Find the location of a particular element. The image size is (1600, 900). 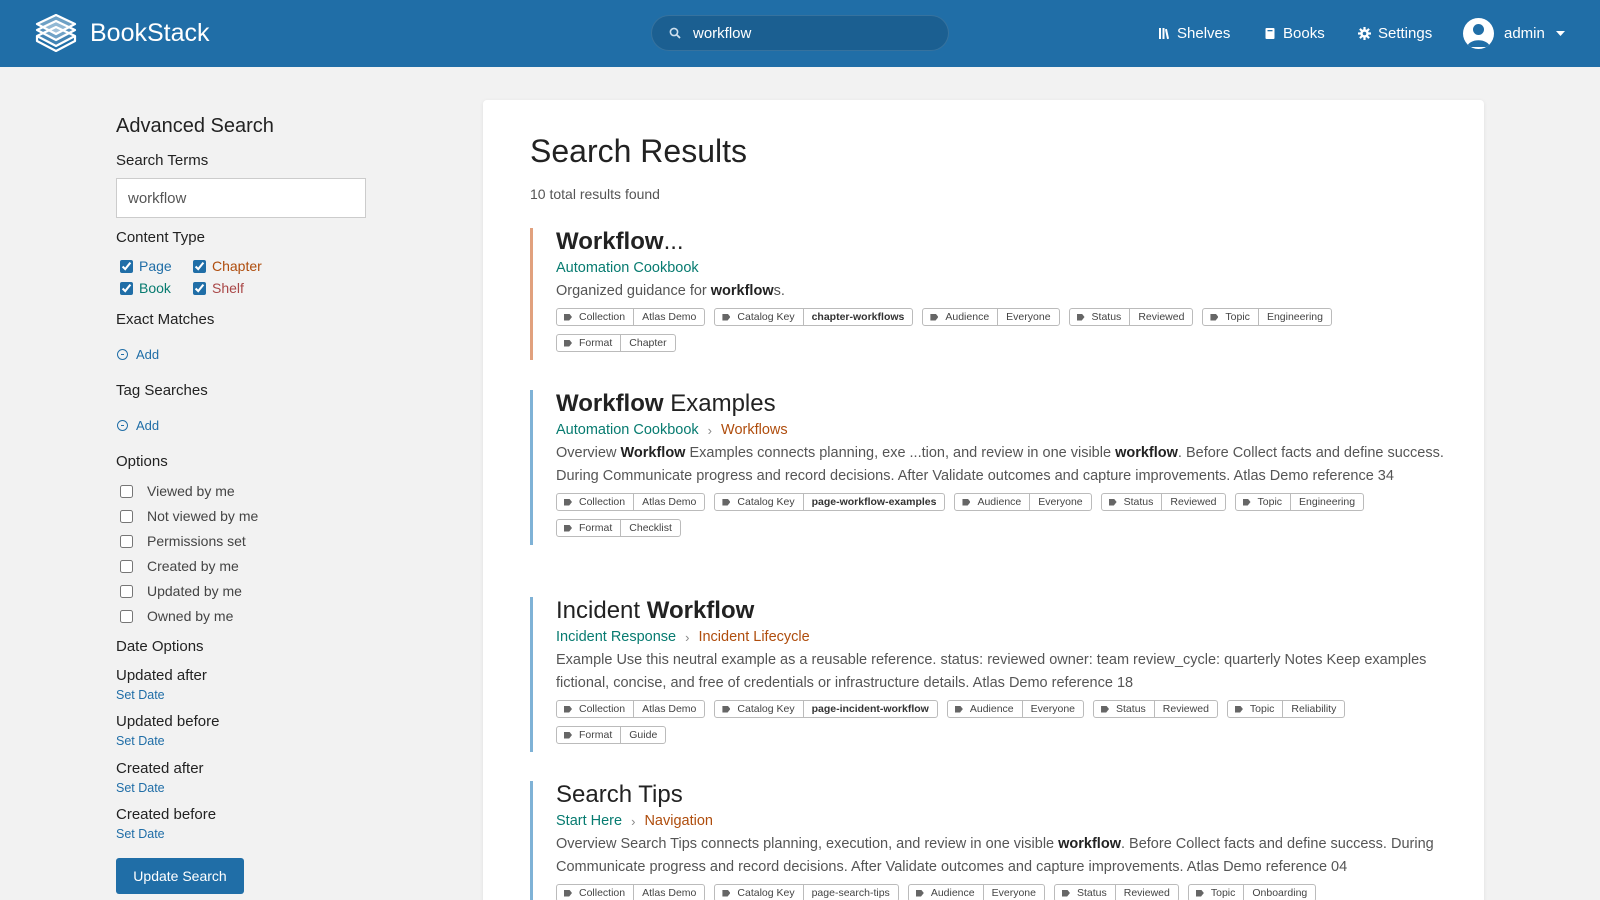

tag-pill: Format Chapter is located at coordinates (616, 343).